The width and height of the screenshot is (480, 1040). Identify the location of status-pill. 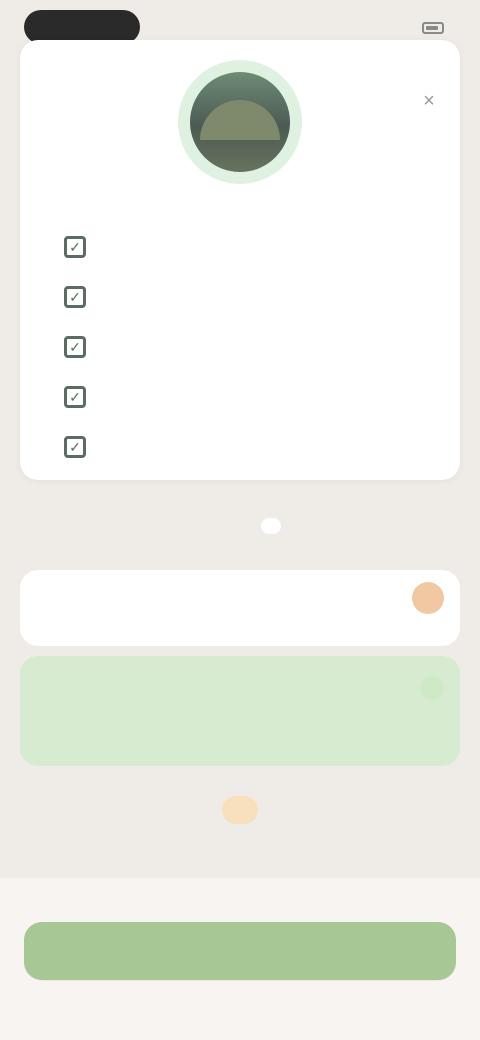
(82, 27).